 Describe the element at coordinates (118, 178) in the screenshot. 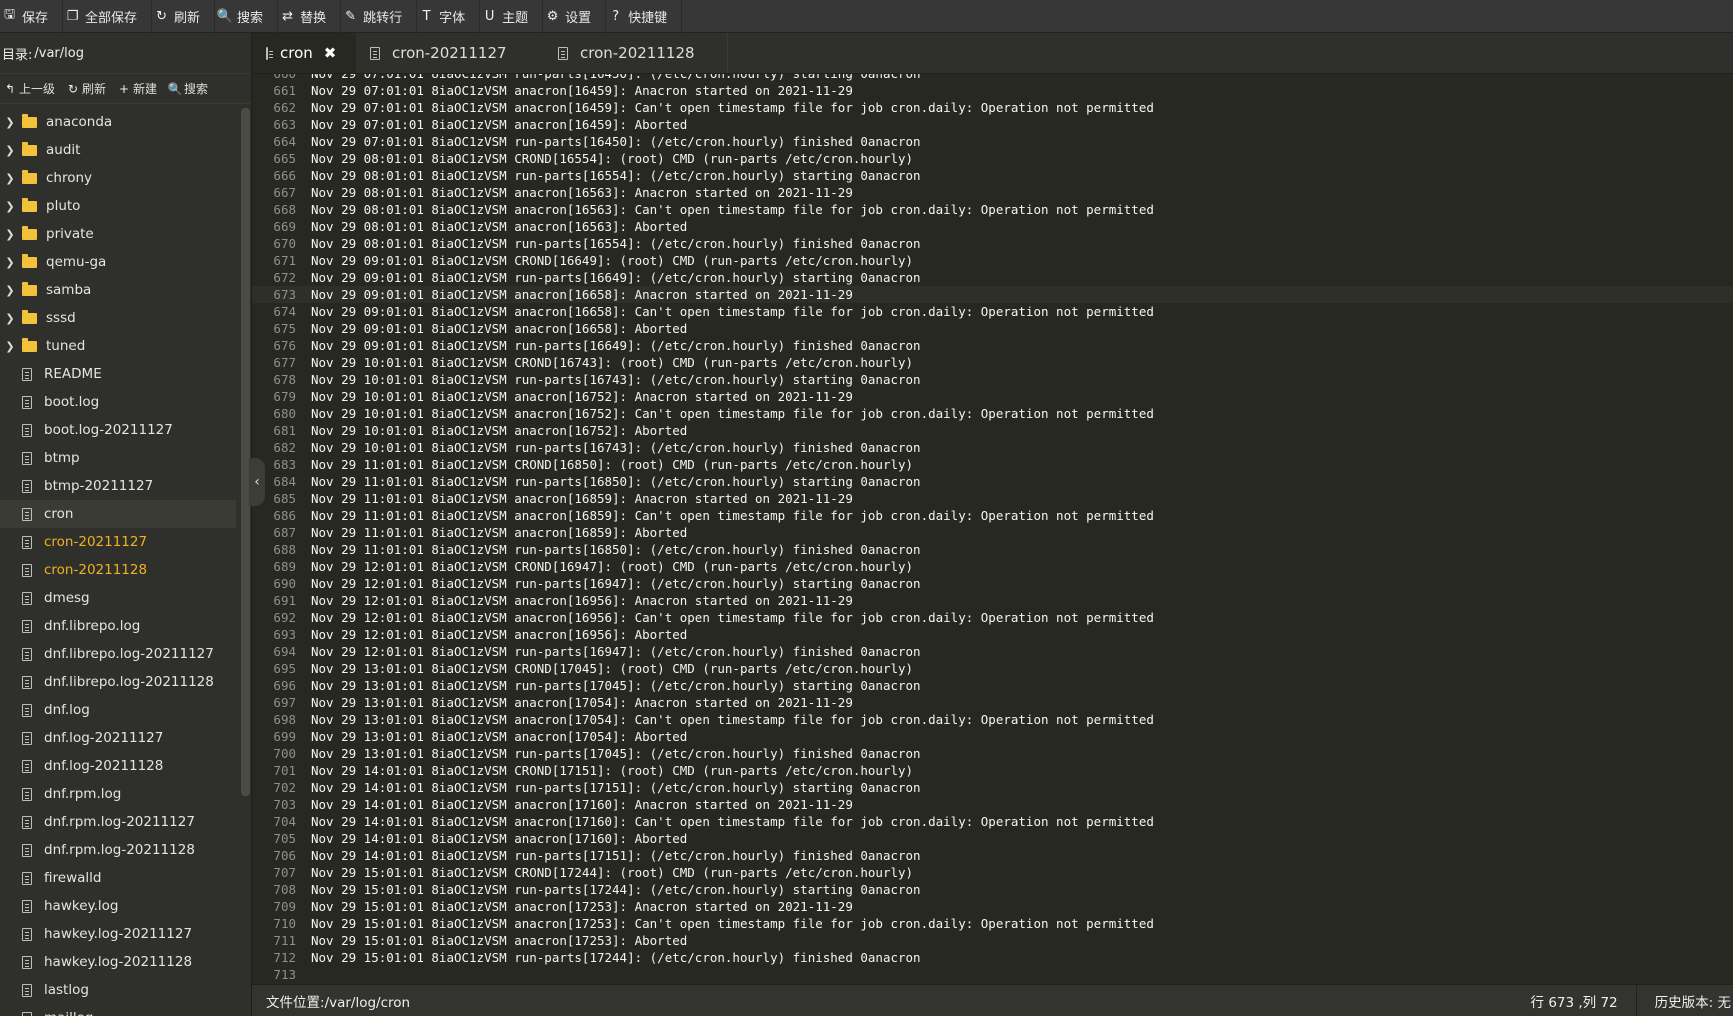

I see `tree-folder: ❯ chrony` at that location.